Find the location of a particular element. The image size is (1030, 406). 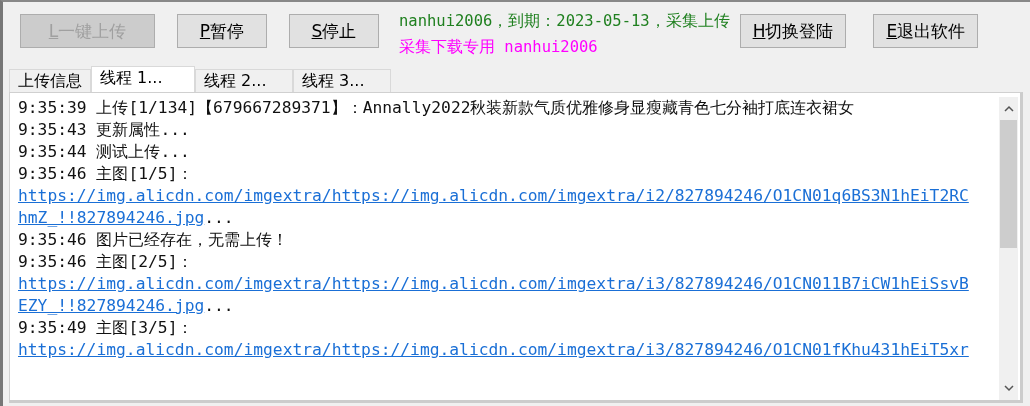

log-line: 9:35:46 主图[2/5]： is located at coordinates (106, 262).